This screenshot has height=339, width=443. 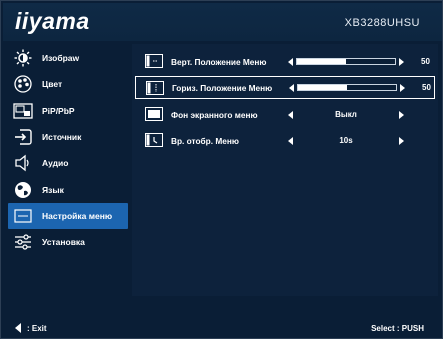 What do you see at coordinates (37, 328) in the screenshot?
I see `exit-label: : Exit` at bounding box center [37, 328].